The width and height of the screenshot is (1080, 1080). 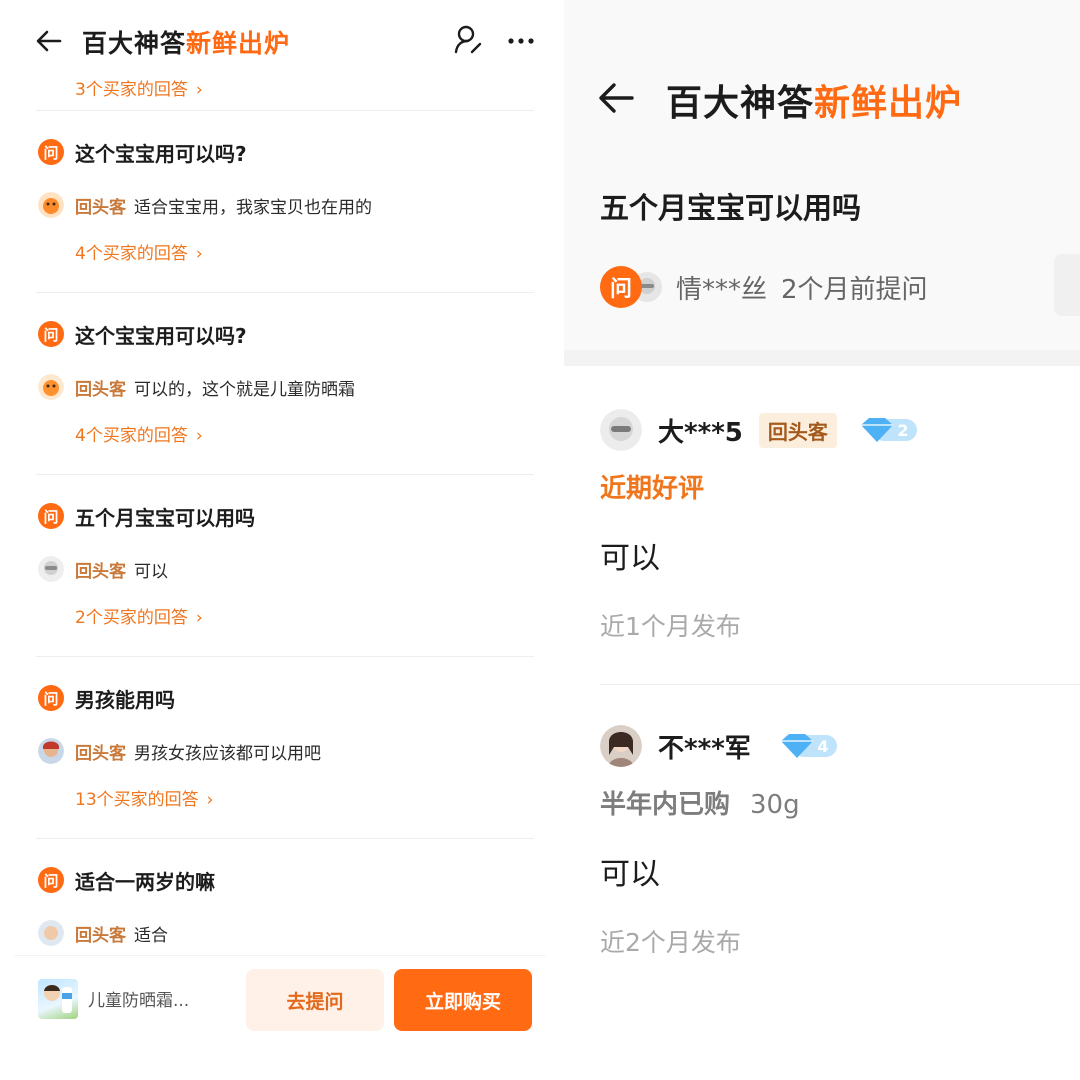 I want to click on product-image-icon, so click(x=58, y=999).